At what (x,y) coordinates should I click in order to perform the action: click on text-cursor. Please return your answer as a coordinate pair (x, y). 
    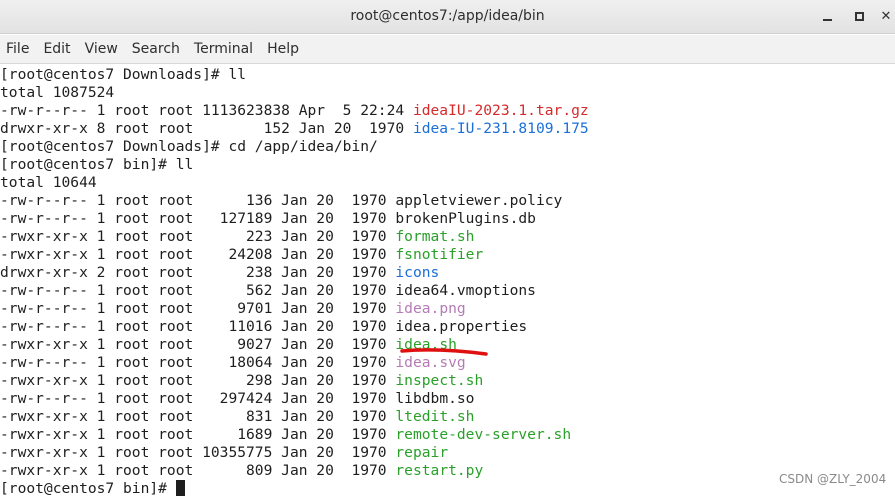
    Looking at the image, I should click on (180, 488).